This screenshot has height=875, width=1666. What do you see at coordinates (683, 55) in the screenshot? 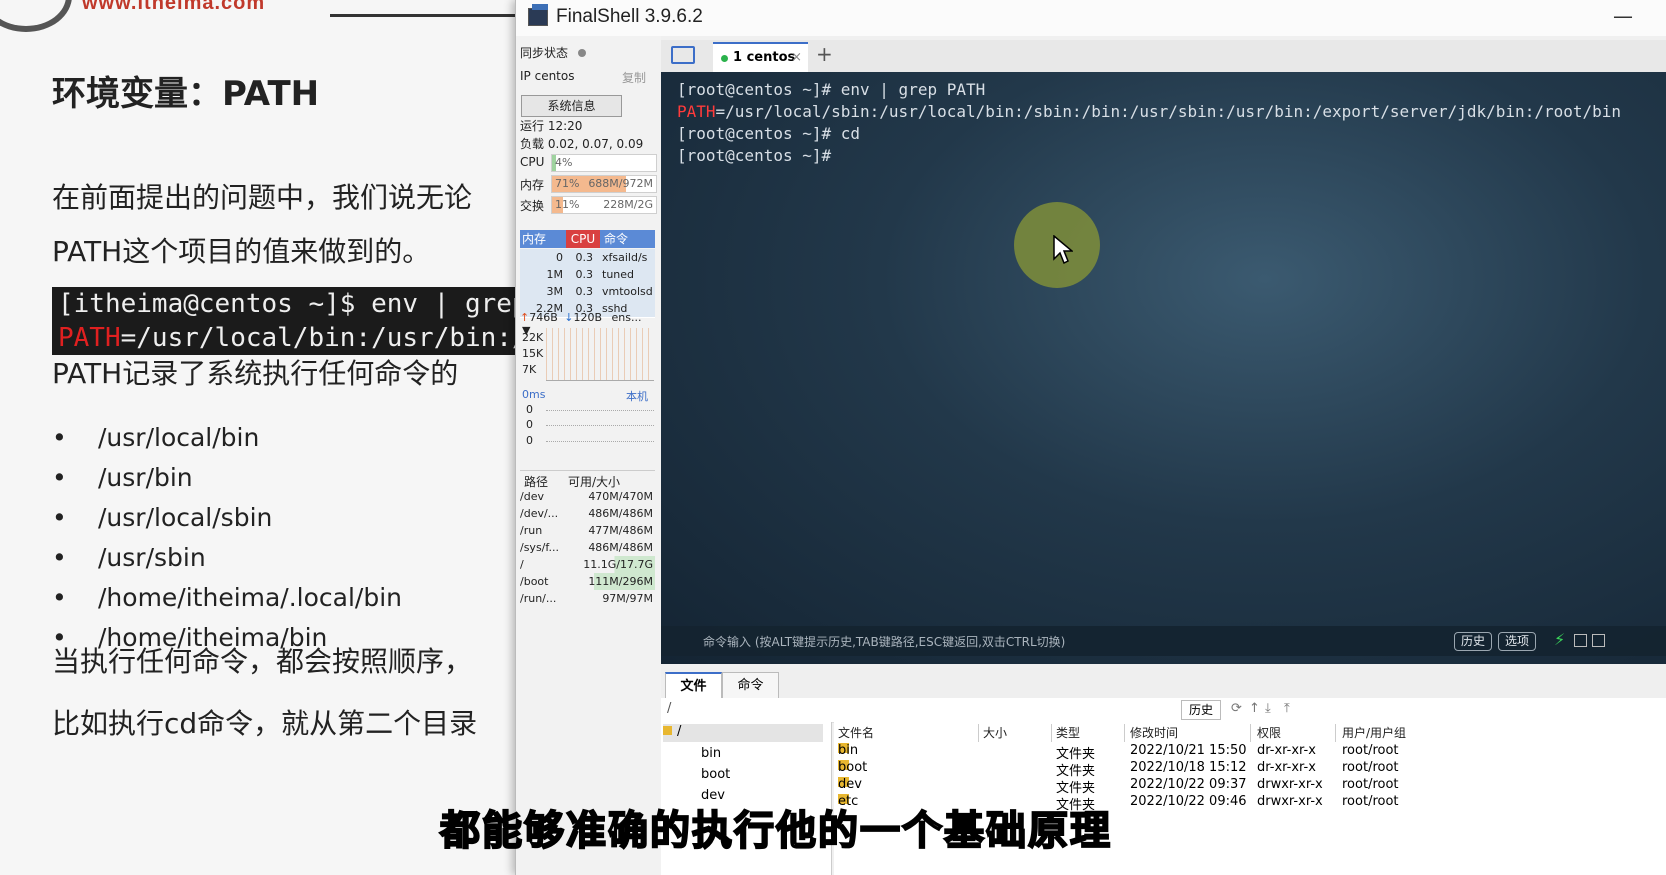
I see `folder-open-icon` at bounding box center [683, 55].